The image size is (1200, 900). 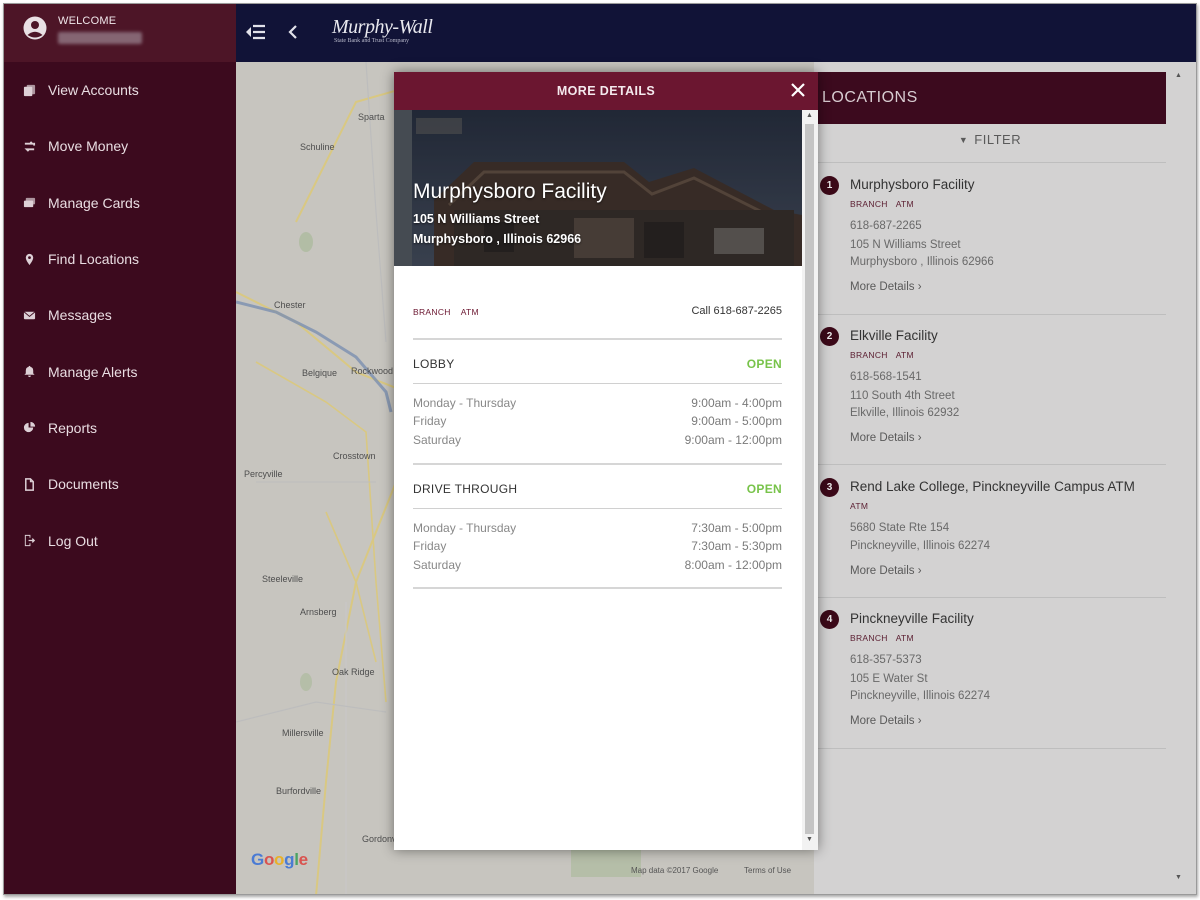 What do you see at coordinates (912, 618) in the screenshot?
I see `location-name: Pinckneyville Facility` at bounding box center [912, 618].